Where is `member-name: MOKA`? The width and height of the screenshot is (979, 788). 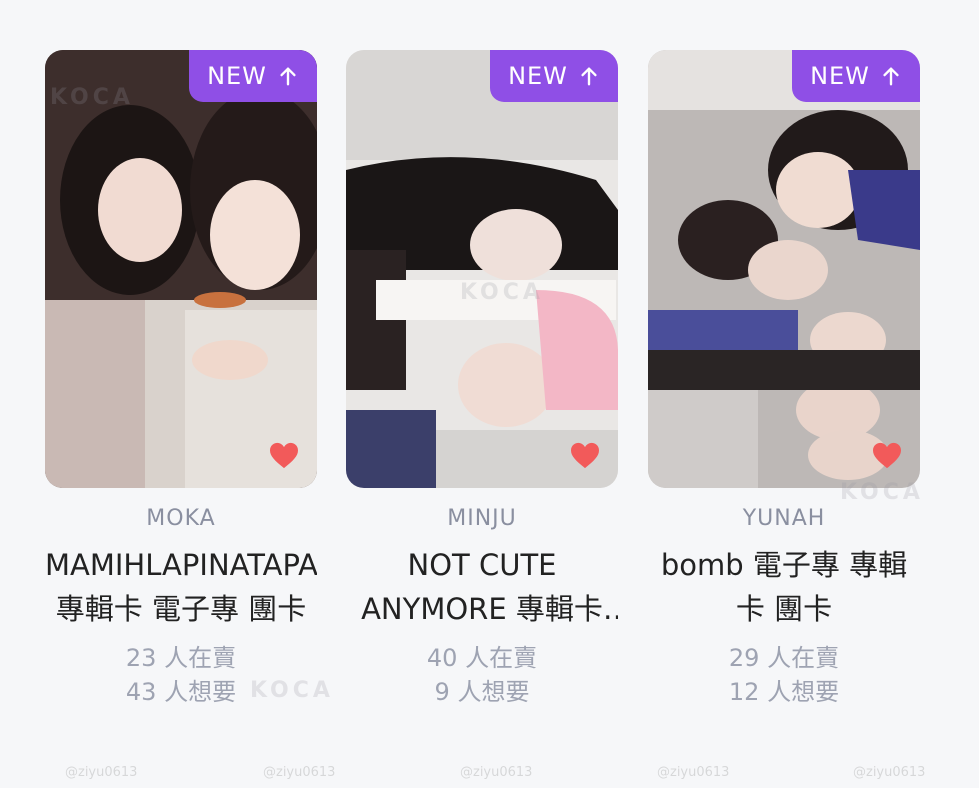
member-name: MOKA is located at coordinates (181, 518).